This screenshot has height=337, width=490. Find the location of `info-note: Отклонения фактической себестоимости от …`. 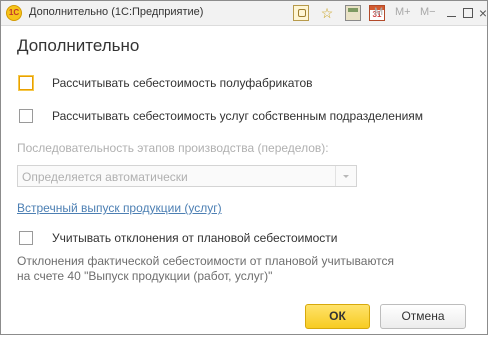

info-note: Отклонения фактической себестоимости от … is located at coordinates (206, 268).